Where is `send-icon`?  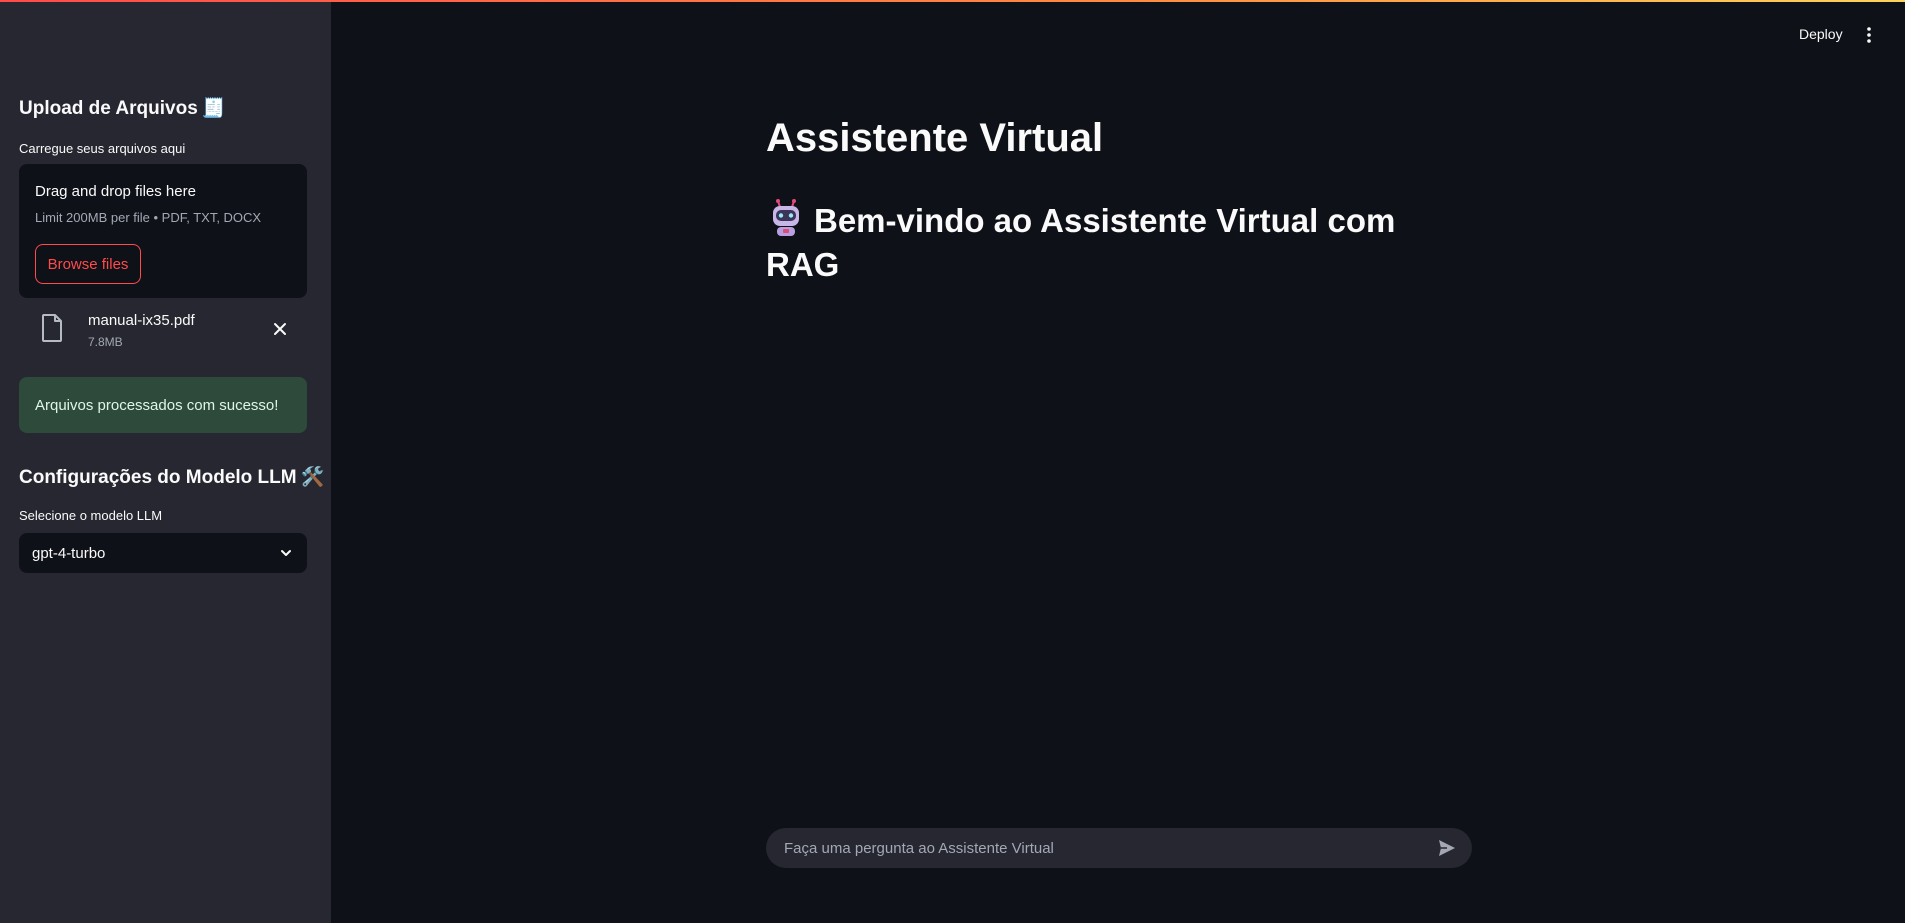
send-icon is located at coordinates (1447, 848).